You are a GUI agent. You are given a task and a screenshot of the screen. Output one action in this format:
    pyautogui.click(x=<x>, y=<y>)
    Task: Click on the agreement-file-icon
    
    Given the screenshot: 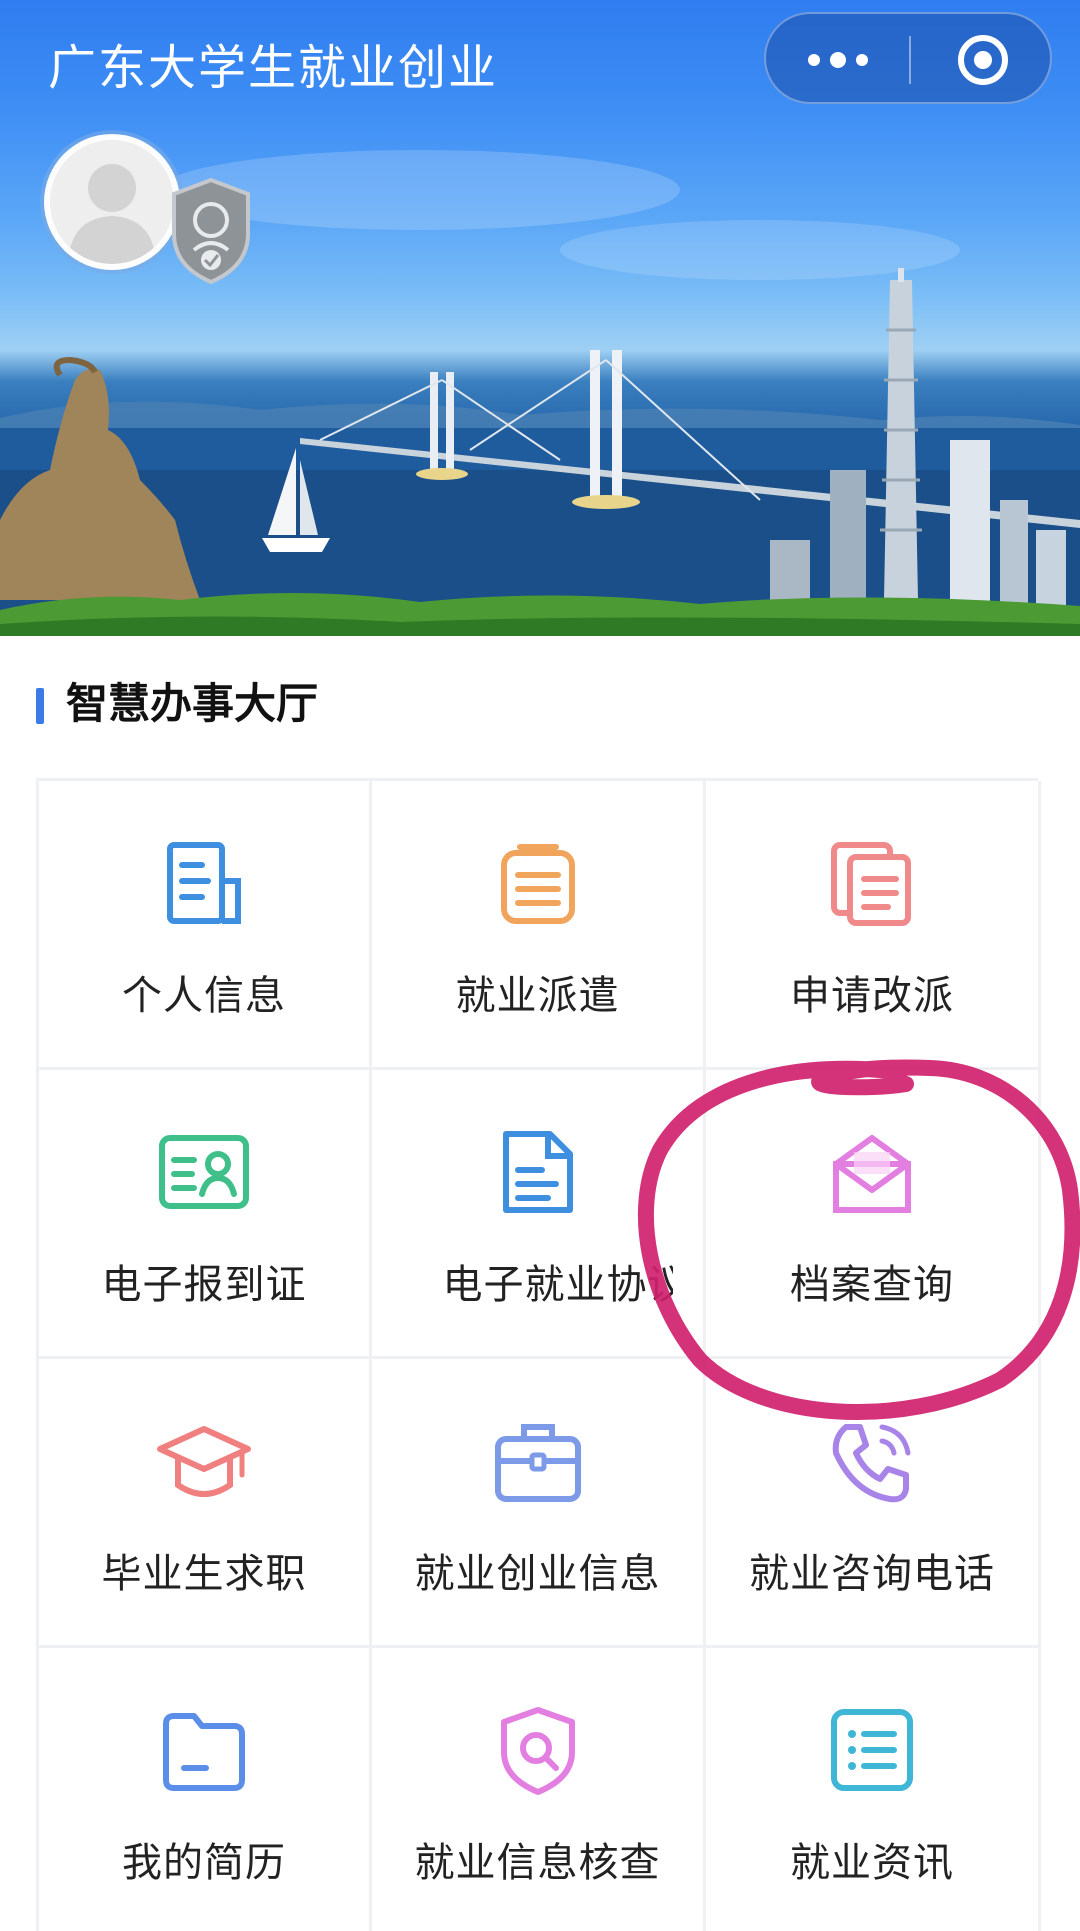 What is the action you would take?
    pyautogui.click(x=537, y=1172)
    